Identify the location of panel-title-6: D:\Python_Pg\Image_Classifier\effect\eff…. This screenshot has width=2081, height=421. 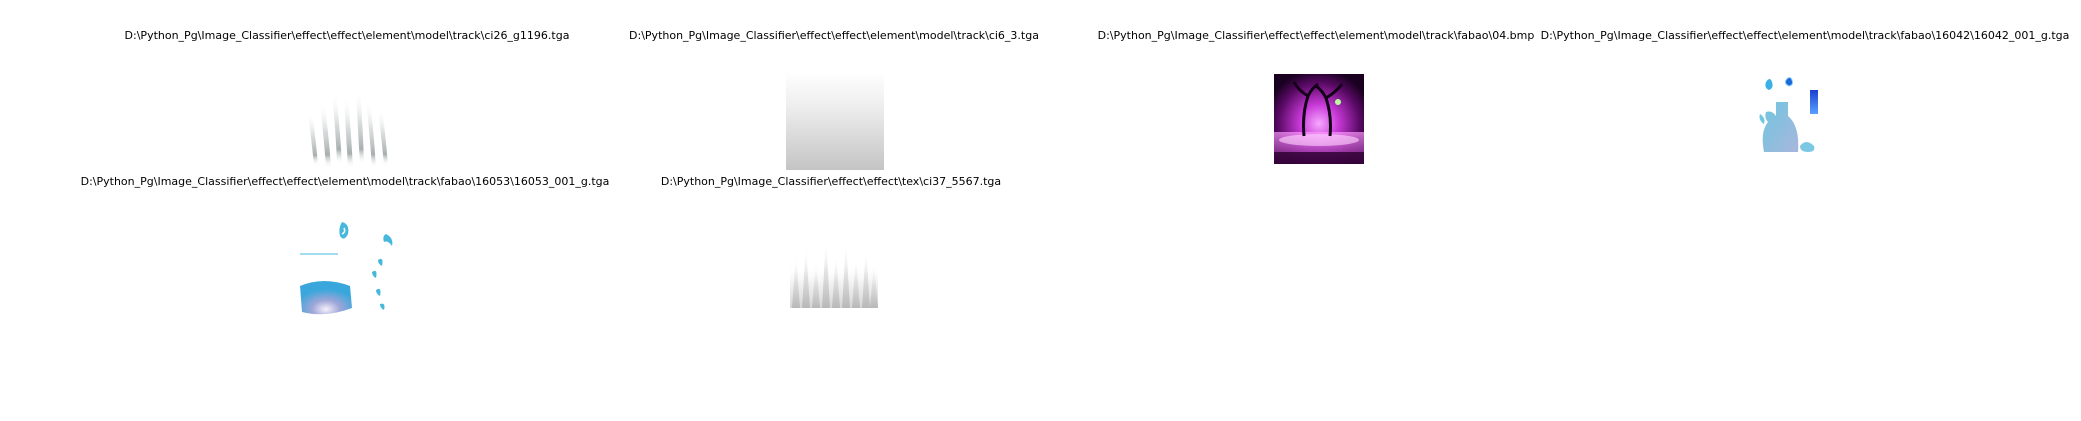
(831, 181).